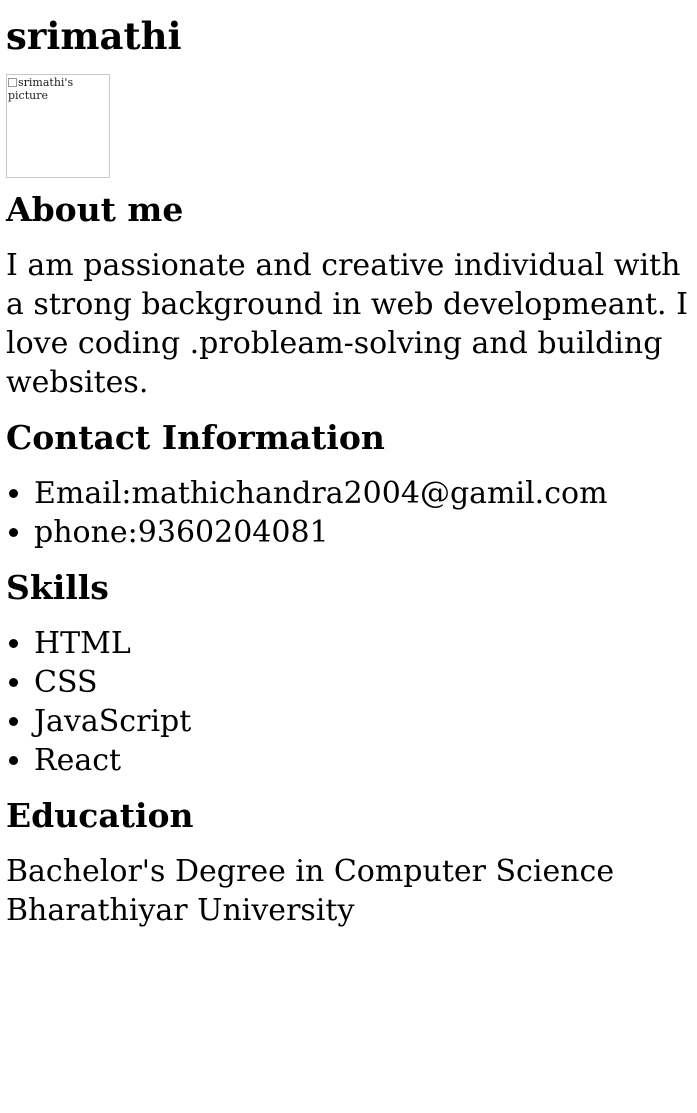 This screenshot has height=1113, width=697. What do you see at coordinates (180, 910) in the screenshot?
I see `education-university: Bharathiyar University` at bounding box center [180, 910].